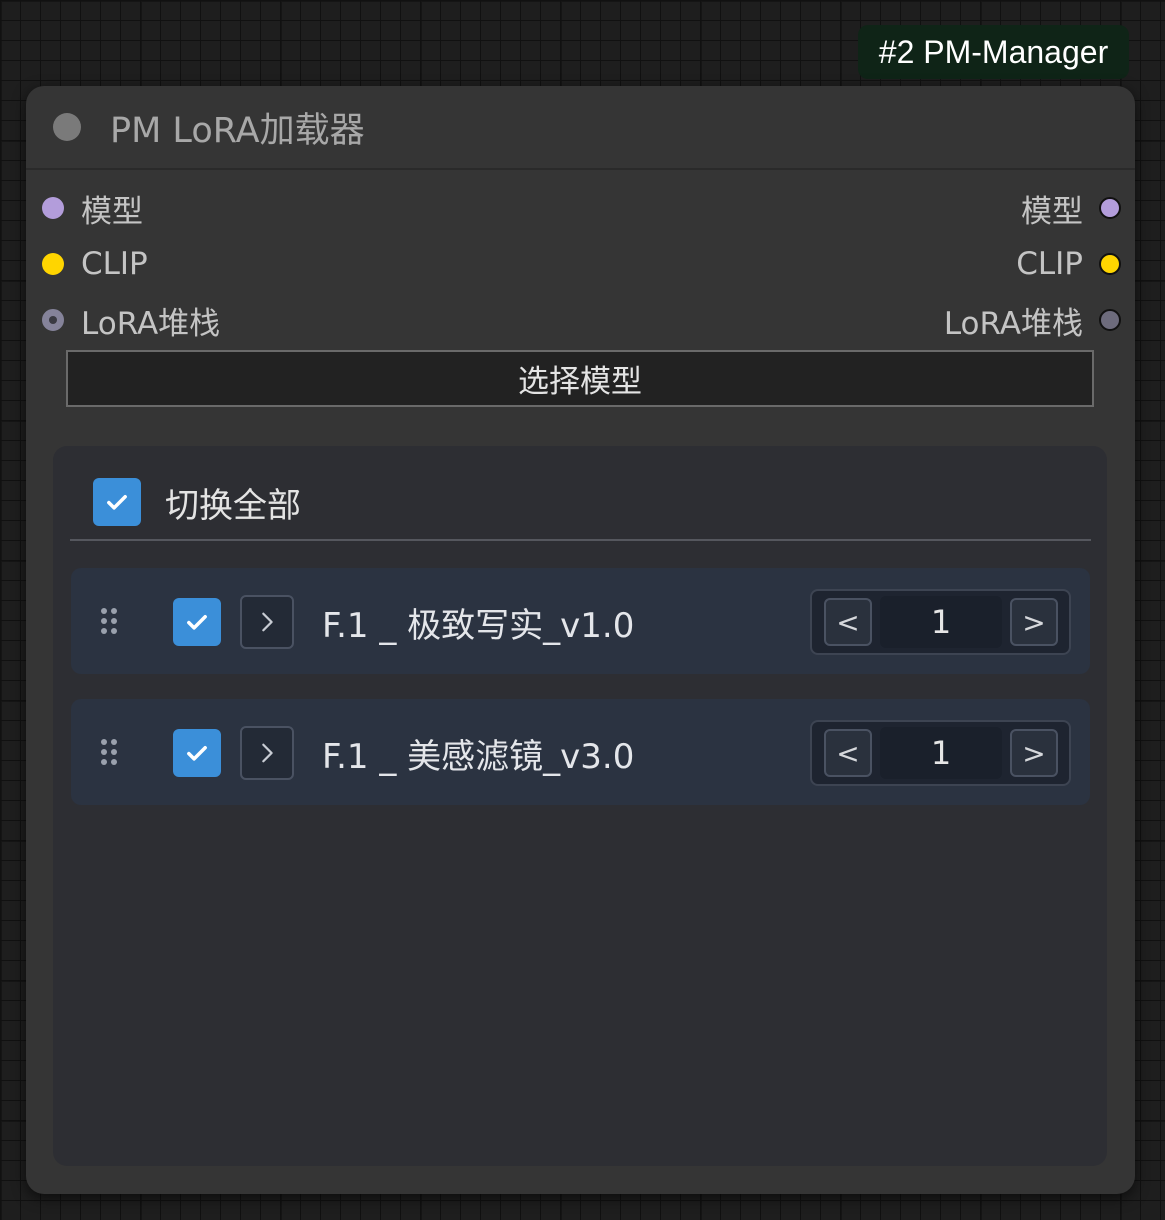 This screenshot has width=1165, height=1220. I want to click on output-slot-lora-stack: LoRA堆栈, so click(1032, 321).